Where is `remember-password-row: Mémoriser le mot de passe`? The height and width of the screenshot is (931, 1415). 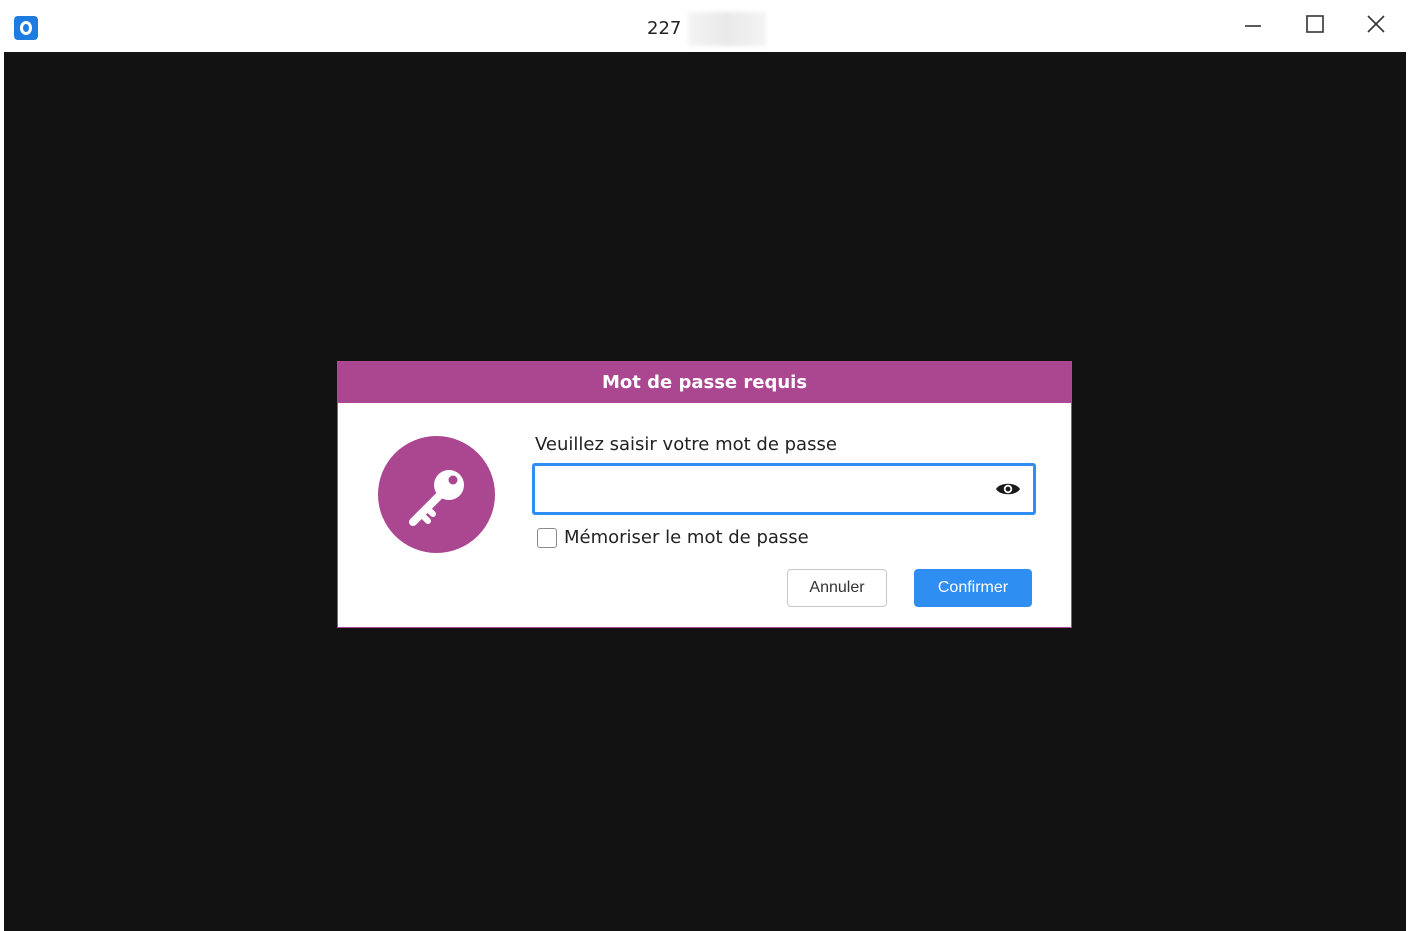 remember-password-row: Mémoriser le mot de passe is located at coordinates (673, 537).